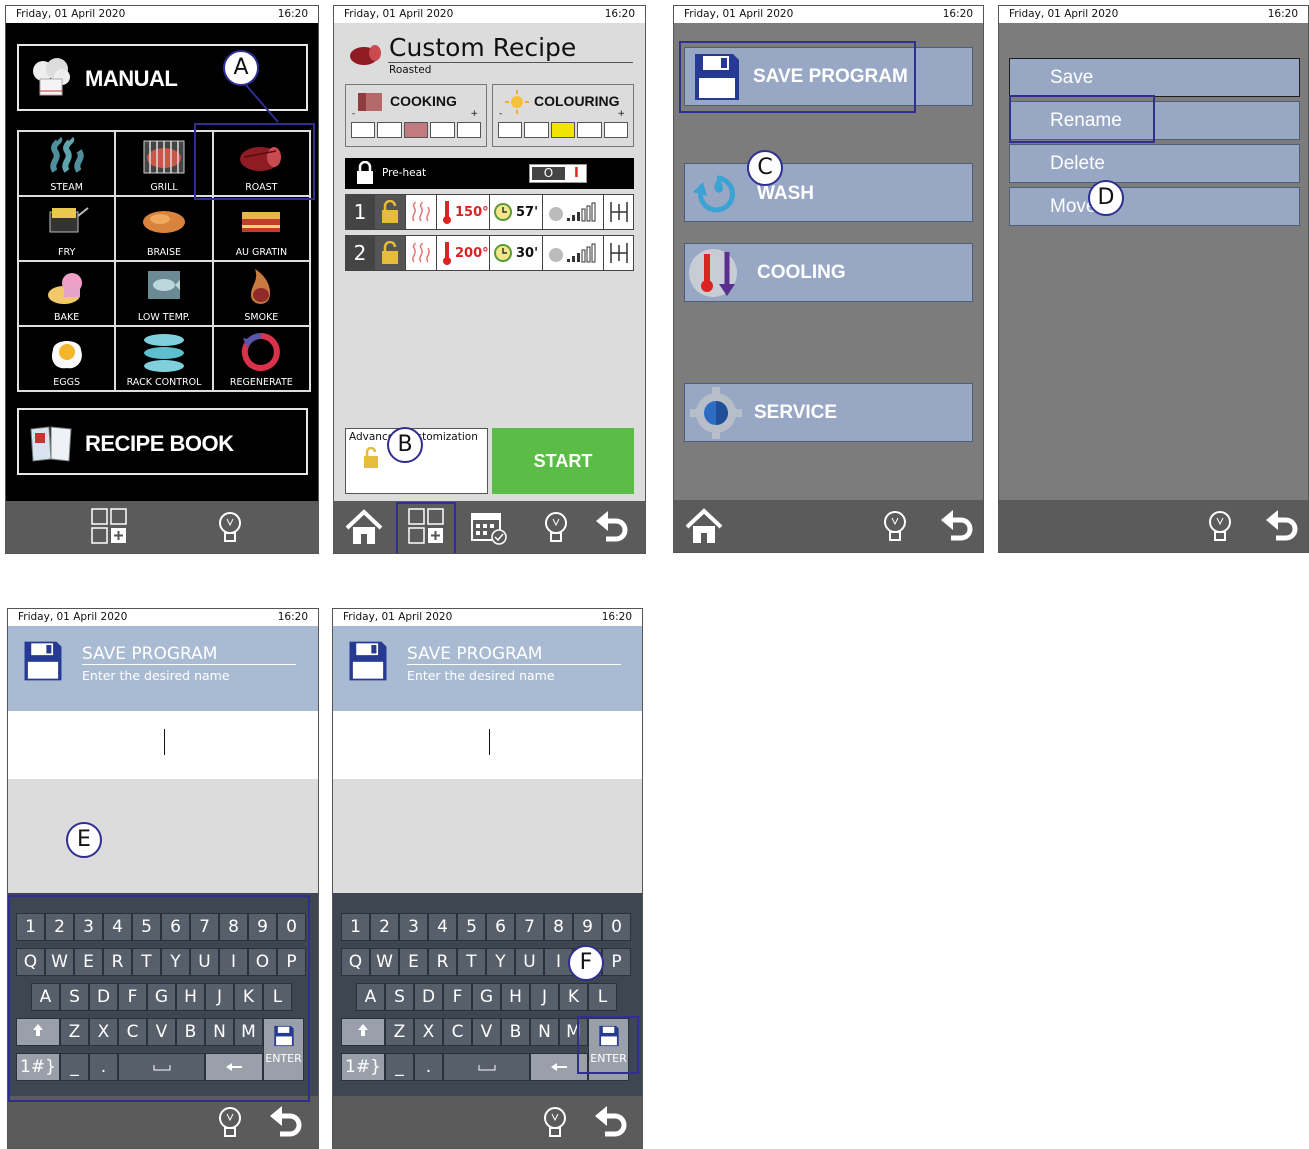 The width and height of the screenshot is (1309, 1149). Describe the element at coordinates (1154, 77) in the screenshot. I see `option-save: Save` at that location.